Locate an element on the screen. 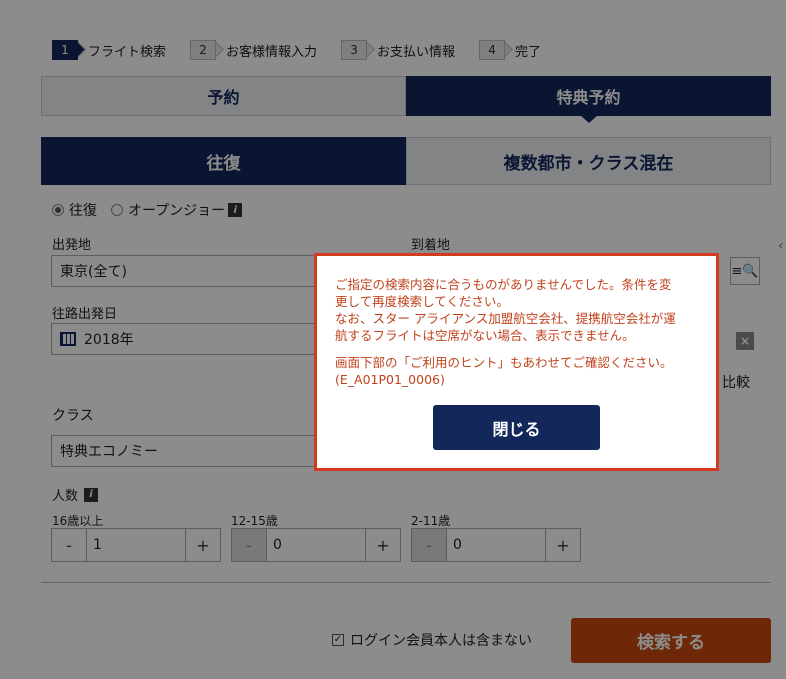  error-line: なお、スター アライアンス加盟航空会社、提携航空会社が運 is located at coordinates (505, 318).